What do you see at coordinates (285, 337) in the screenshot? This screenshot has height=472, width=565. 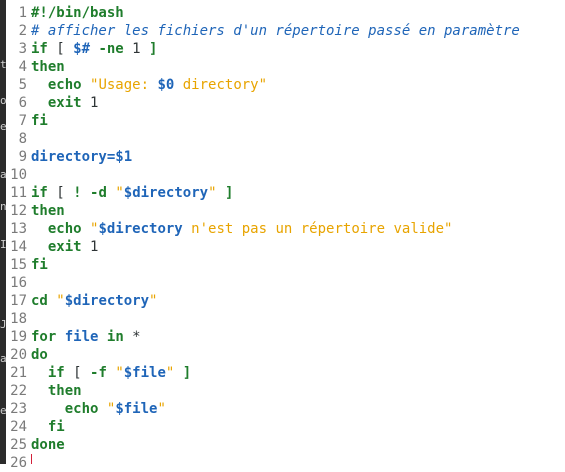 I see `code-line: 19 for file in *` at bounding box center [285, 337].